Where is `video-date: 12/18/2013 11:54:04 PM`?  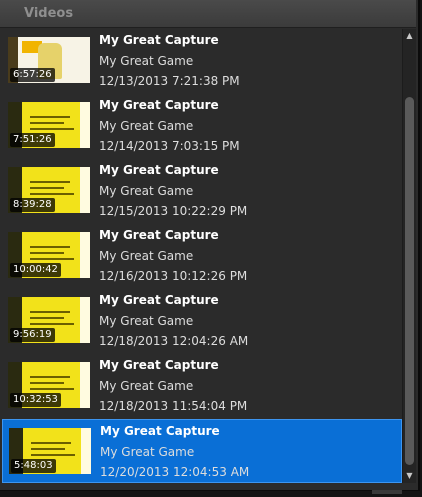
video-date: 12/18/2013 11:54:04 PM is located at coordinates (173, 406).